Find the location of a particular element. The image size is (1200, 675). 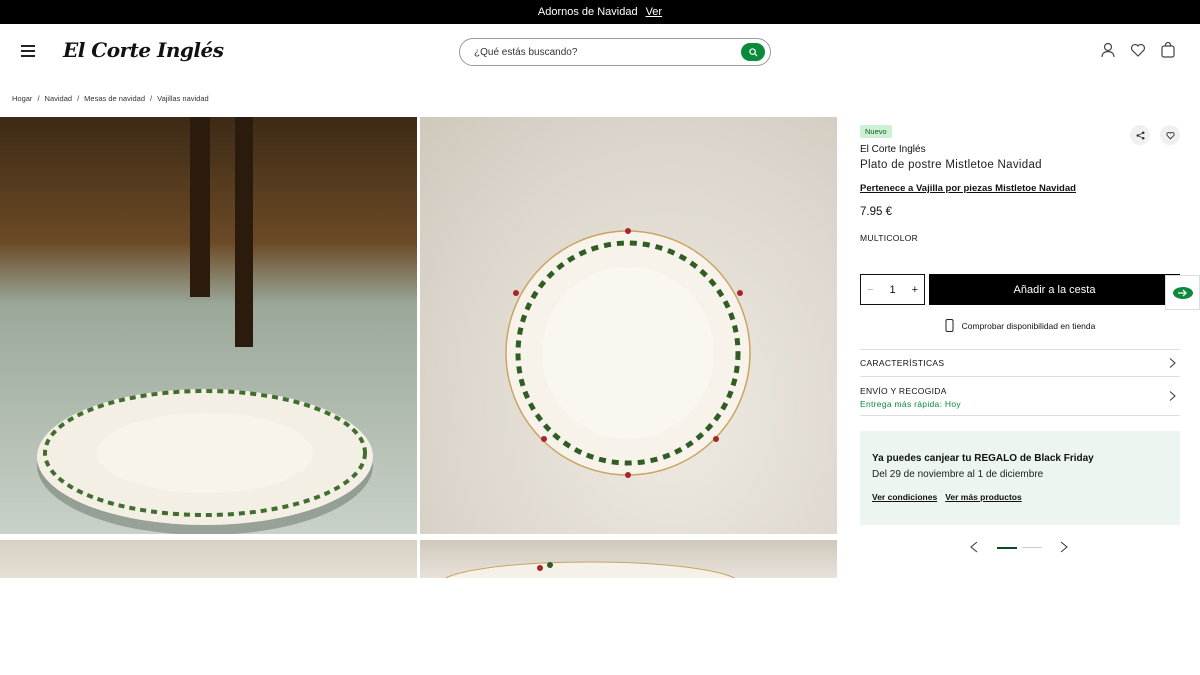

search-input: ¿Qué estás buscando? is located at coordinates (615, 52).